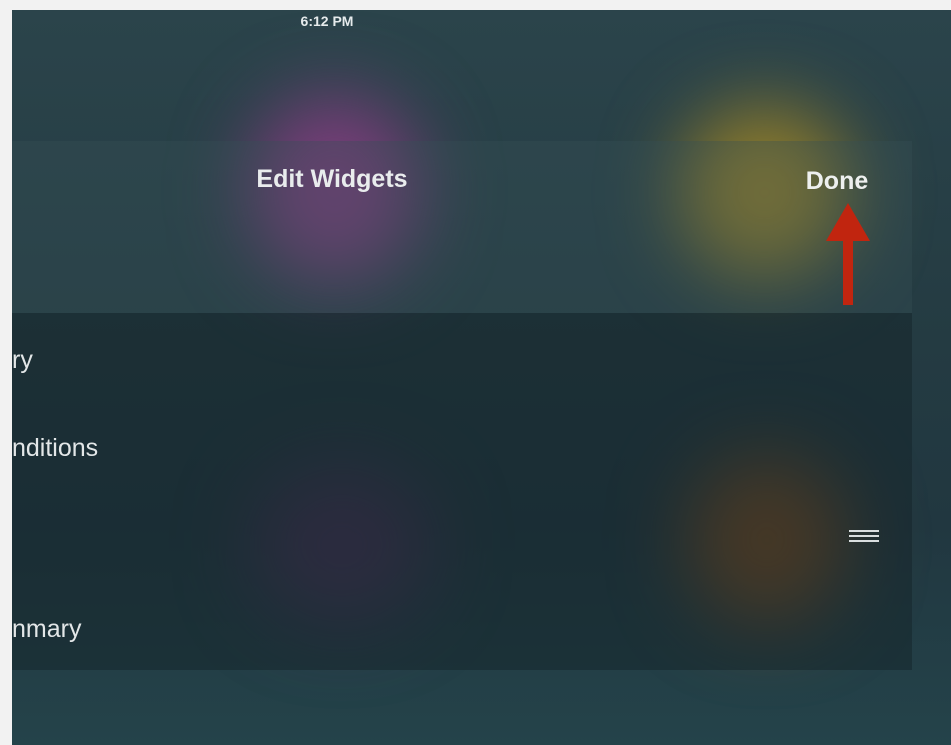 The image size is (951, 745). I want to click on reorder-icon, so click(864, 537).